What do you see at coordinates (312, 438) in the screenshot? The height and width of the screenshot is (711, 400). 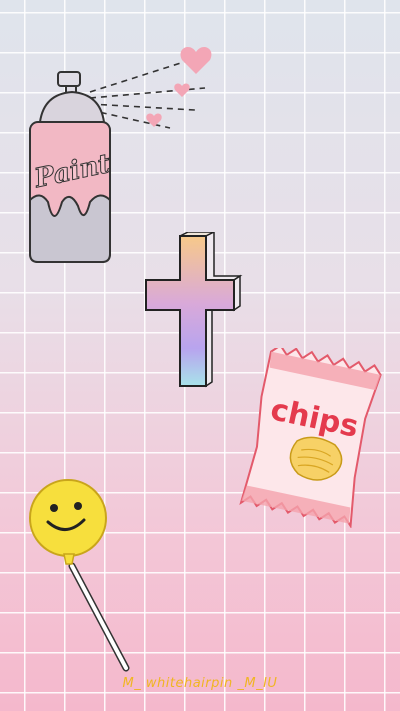 I see `chips-bag-icon: chips` at bounding box center [312, 438].